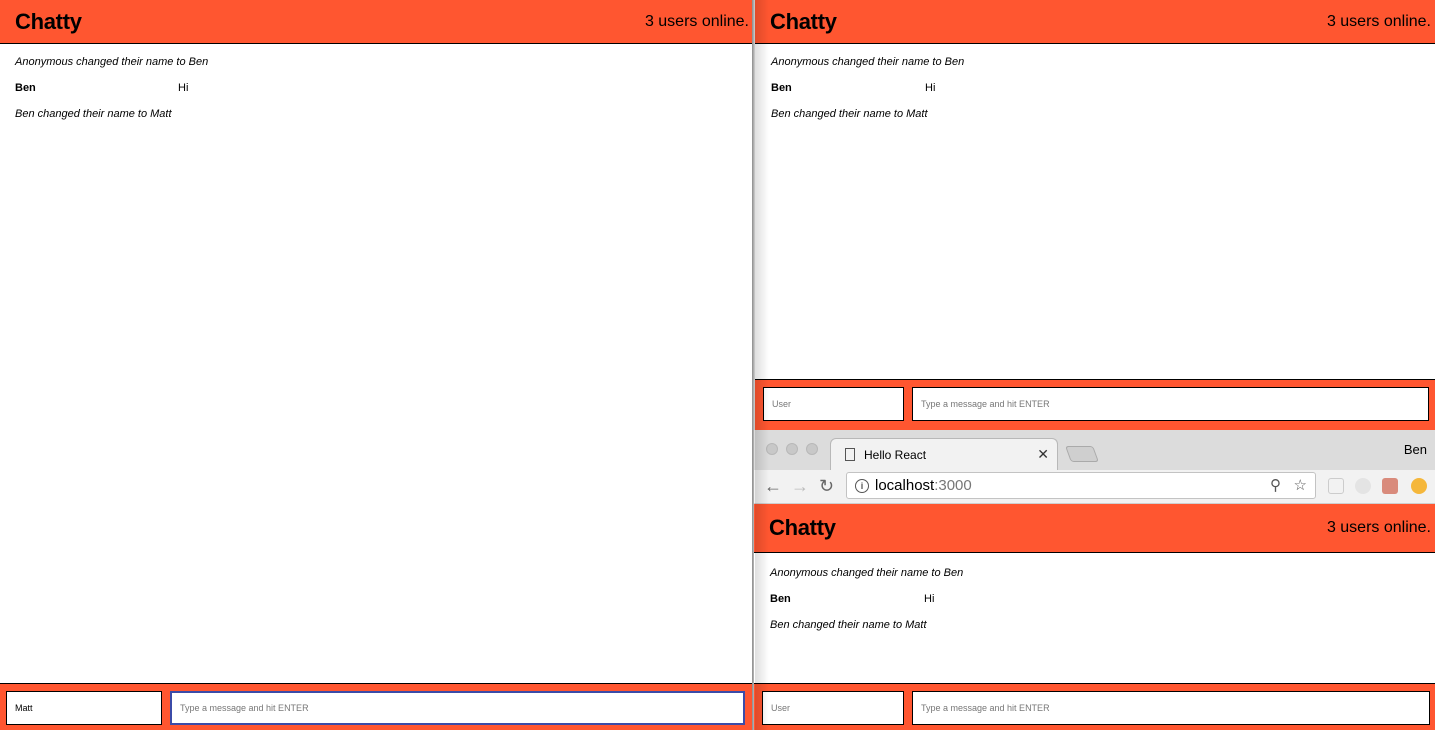 The image size is (1435, 730). I want to click on back-icon: ←, so click(773, 486).